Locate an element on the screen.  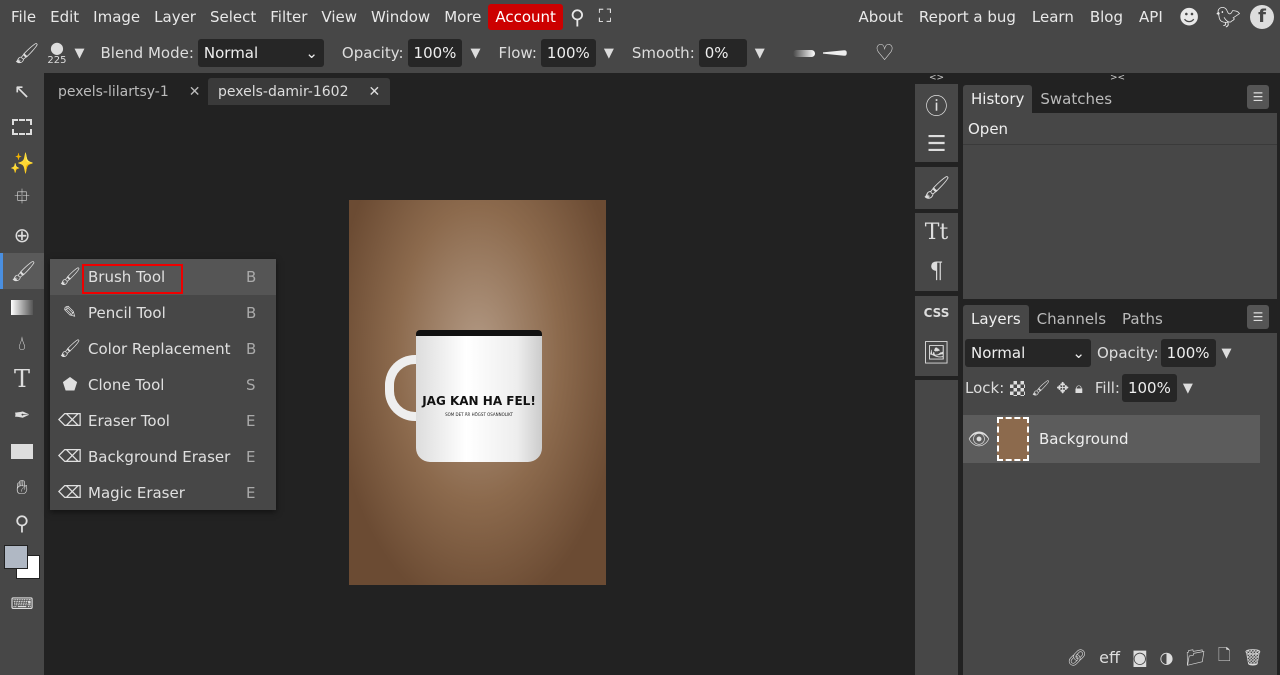
search-icon: ⚲ is located at coordinates (577, 17).